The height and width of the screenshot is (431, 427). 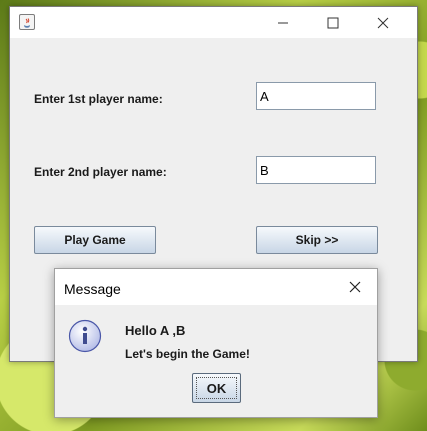 I want to click on maximize-icon, so click(x=333, y=22).